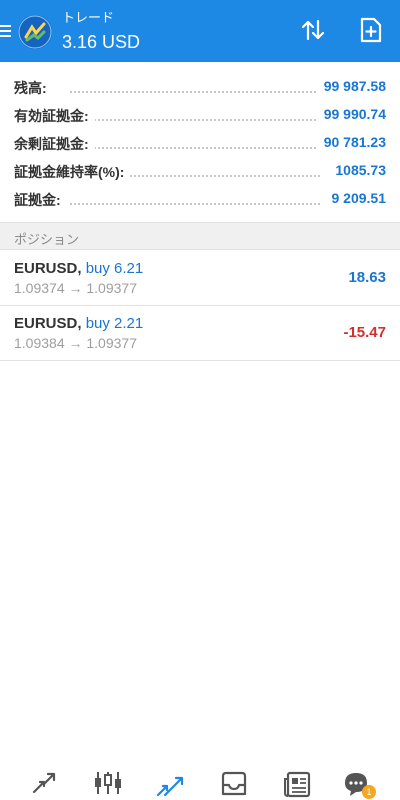  Describe the element at coordinates (54, 116) in the screenshot. I see `equity-label: 有効証拠金:` at that location.